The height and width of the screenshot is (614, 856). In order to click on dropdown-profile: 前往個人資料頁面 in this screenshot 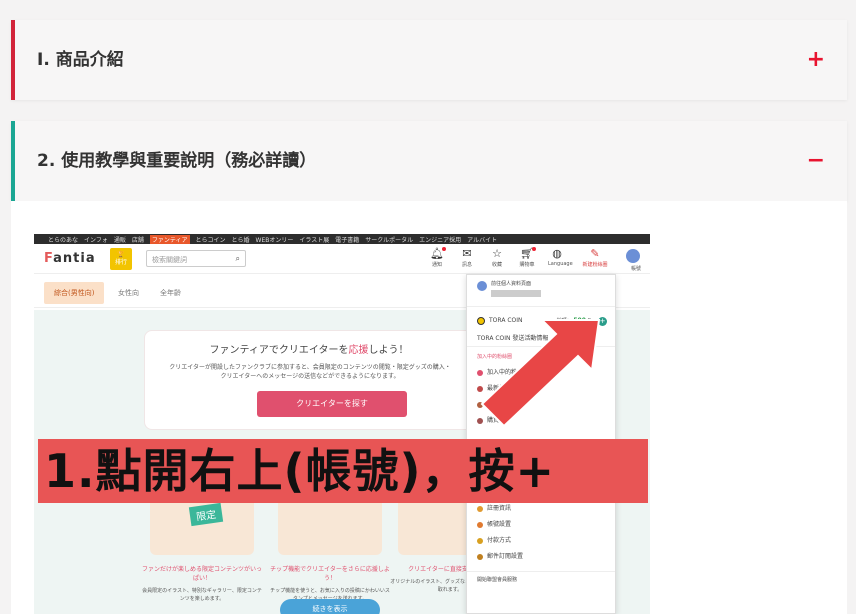, I will do `click(541, 291)`.